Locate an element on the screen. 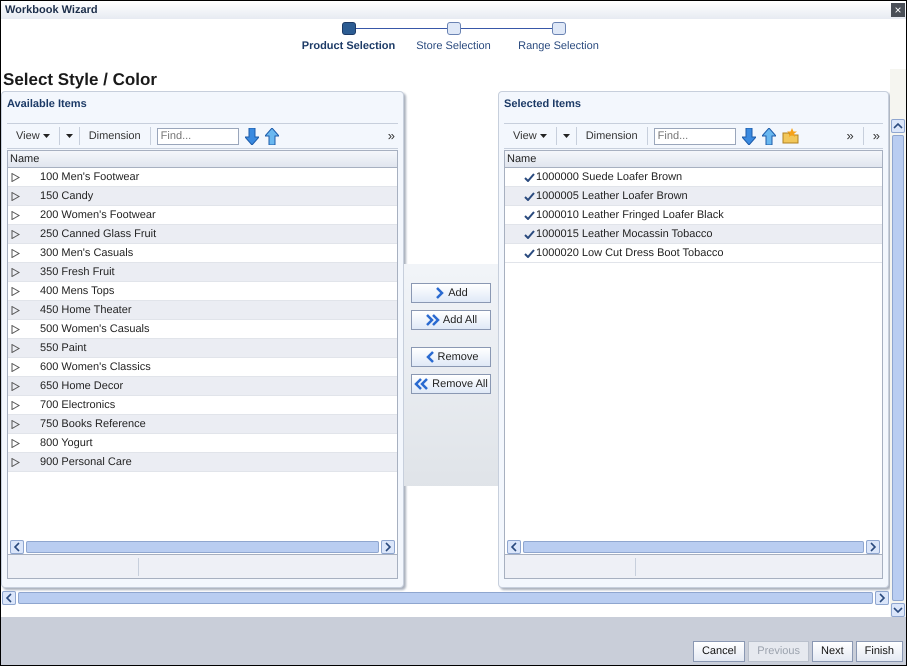 This screenshot has width=907, height=666. tree-item: 700 Electronics is located at coordinates (78, 405).